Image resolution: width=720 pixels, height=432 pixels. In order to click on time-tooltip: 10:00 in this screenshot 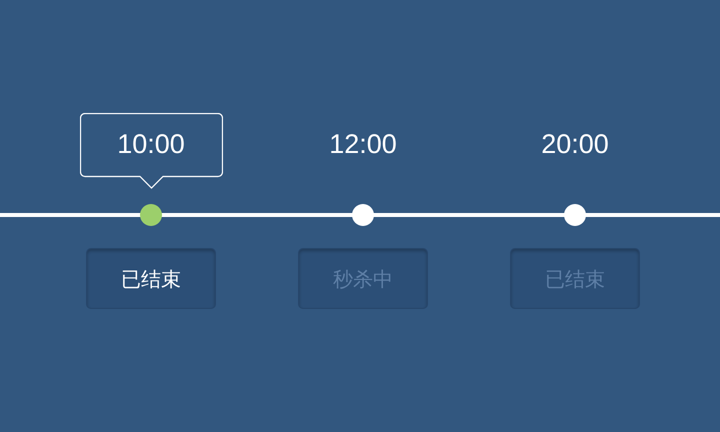, I will do `click(151, 151)`.